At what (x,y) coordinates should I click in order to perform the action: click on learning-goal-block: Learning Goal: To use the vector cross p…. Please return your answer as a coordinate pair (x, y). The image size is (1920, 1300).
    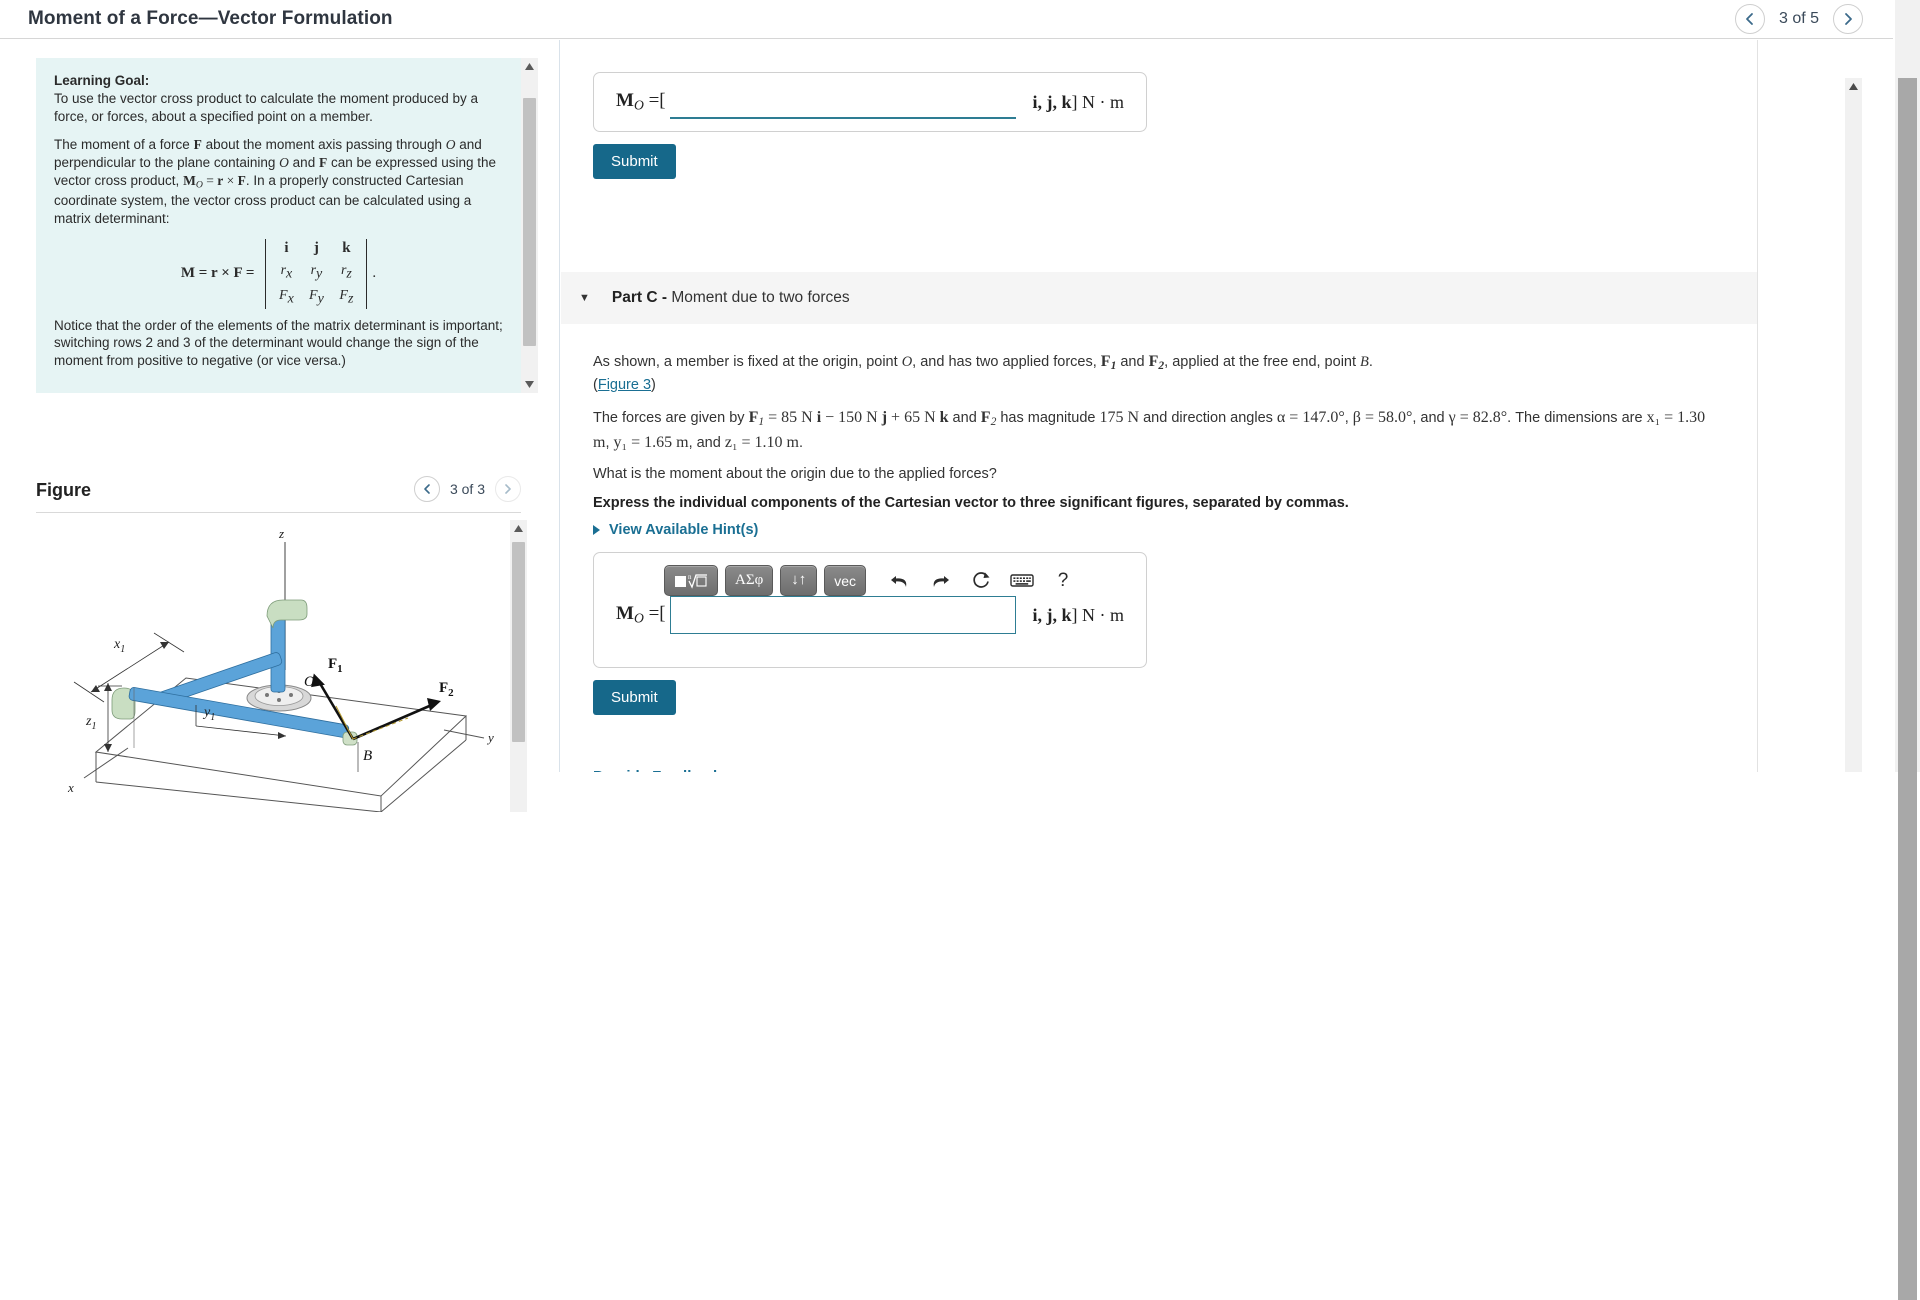
    Looking at the image, I should click on (278, 98).